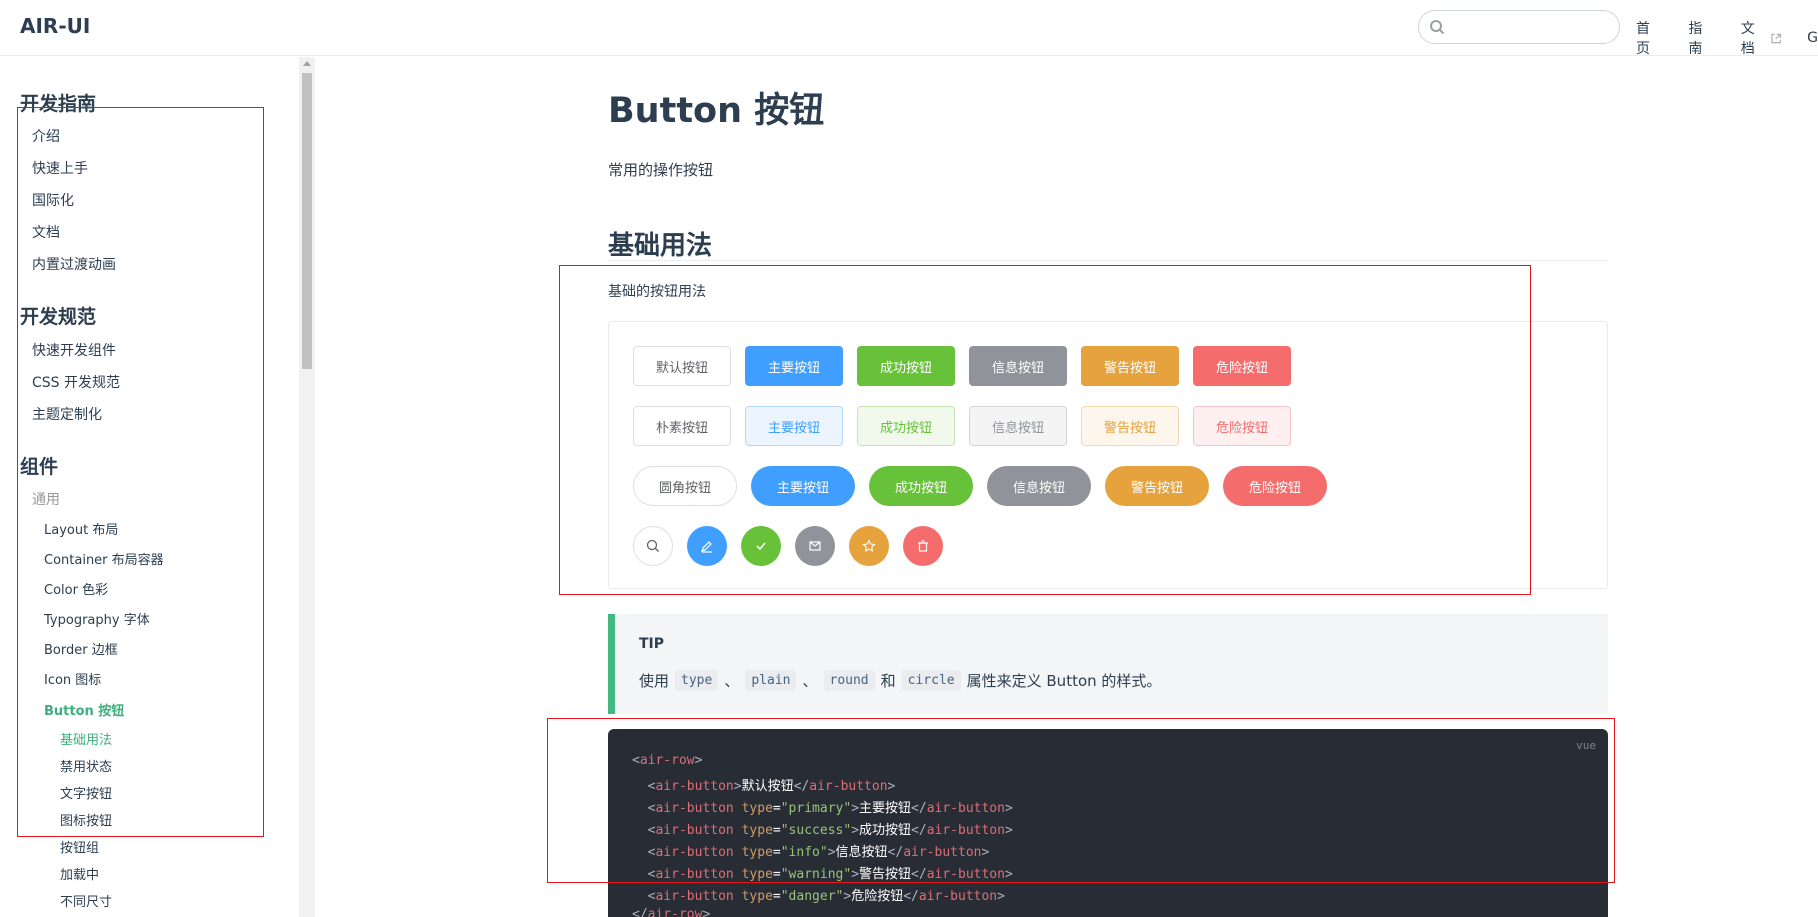  What do you see at coordinates (72, 678) in the screenshot?
I see `sidebar-item-icon: Icon 图标` at bounding box center [72, 678].